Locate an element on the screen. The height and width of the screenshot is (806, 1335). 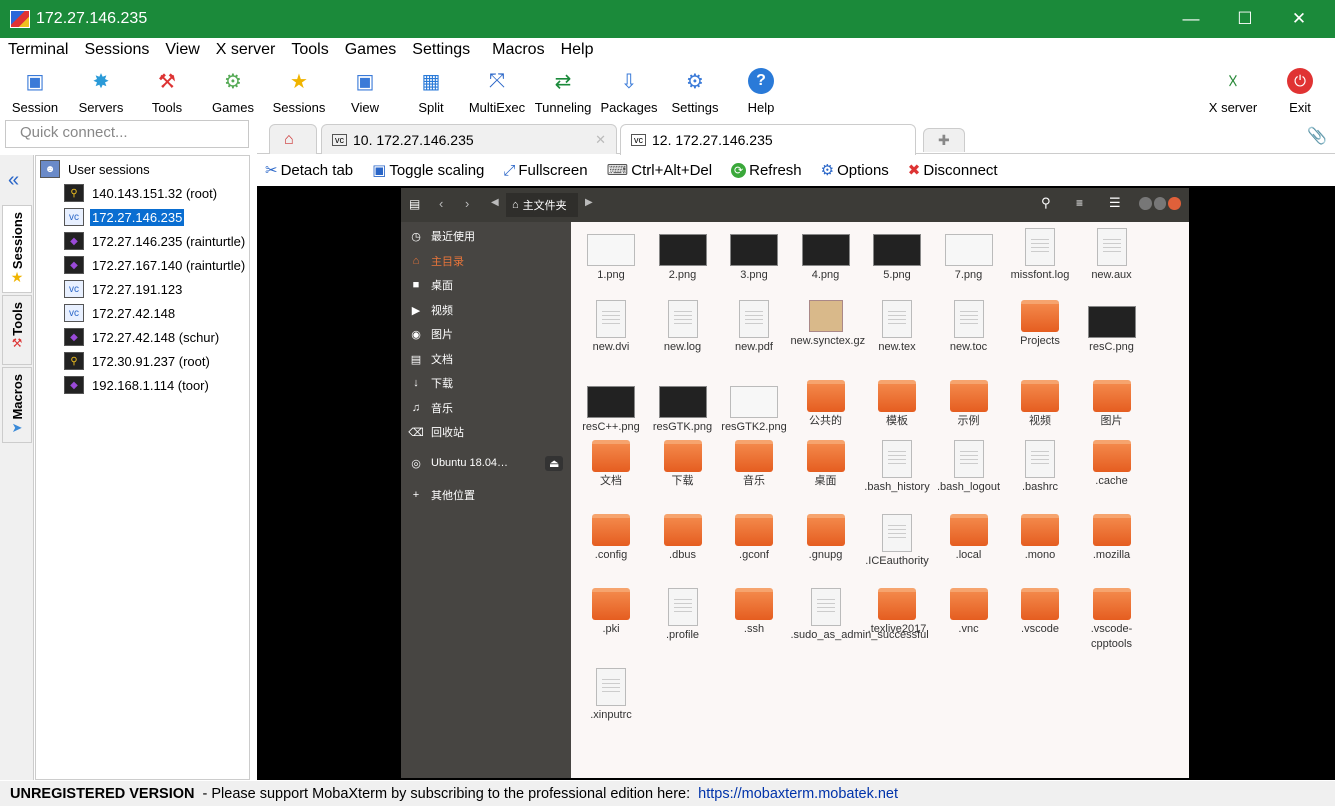
file-item: 2.png is located at coordinates (683, 255).